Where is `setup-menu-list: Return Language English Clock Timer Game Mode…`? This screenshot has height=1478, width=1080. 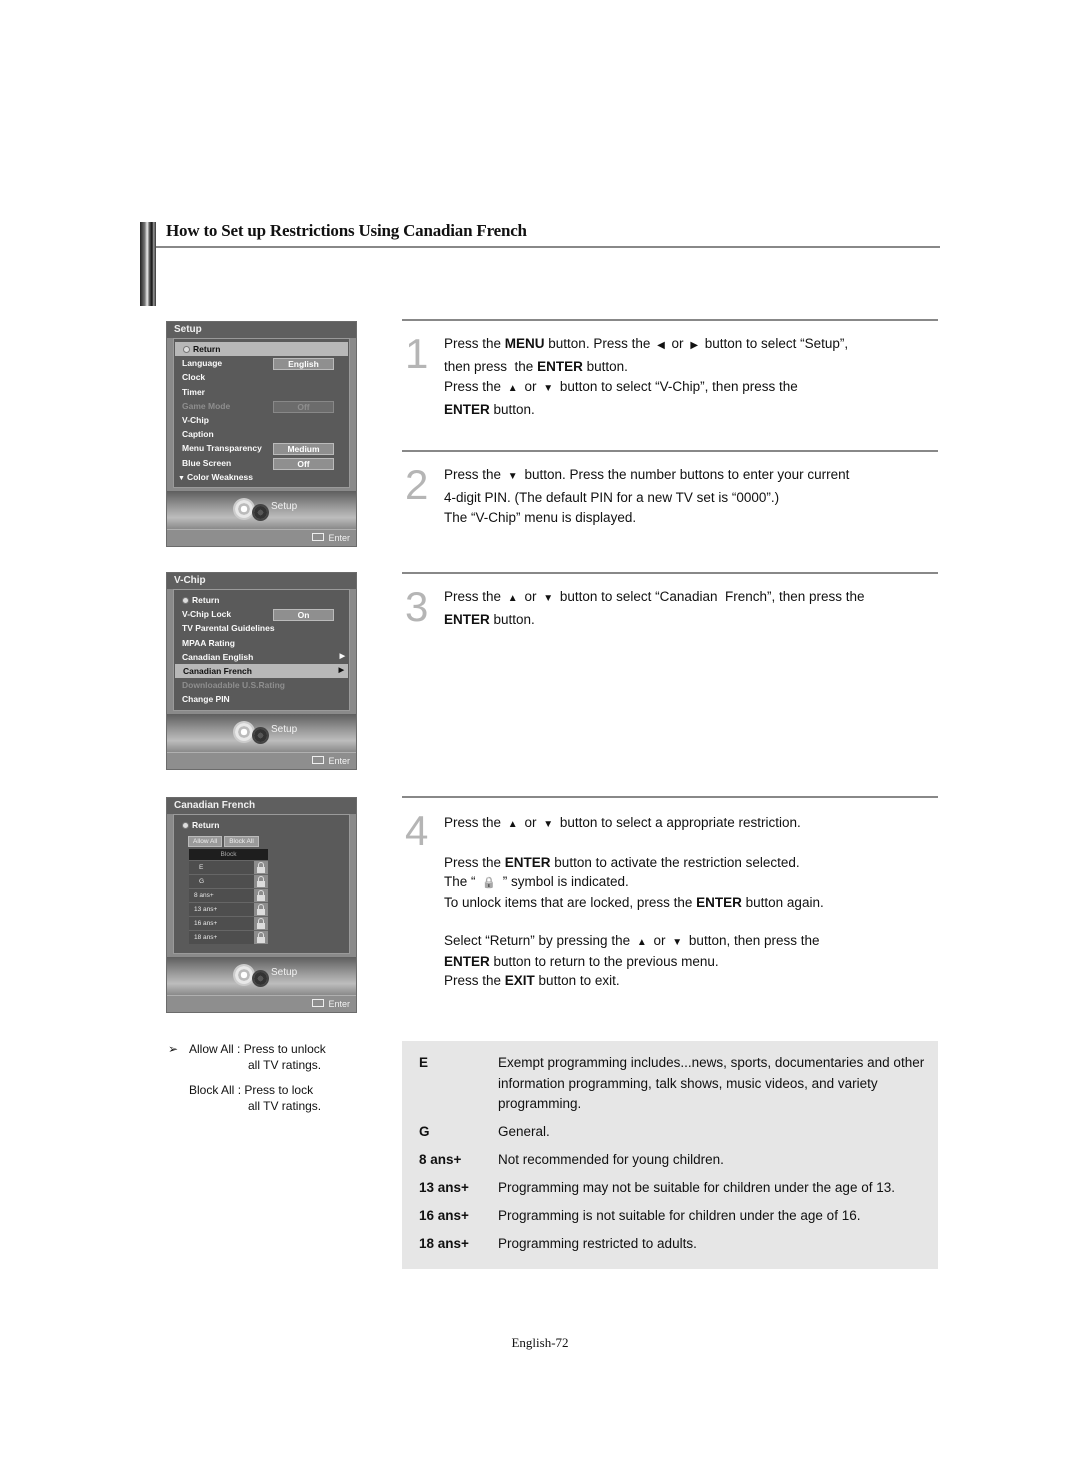 setup-menu-list: Return Language English Clock Timer Game Mode… is located at coordinates (261, 413).